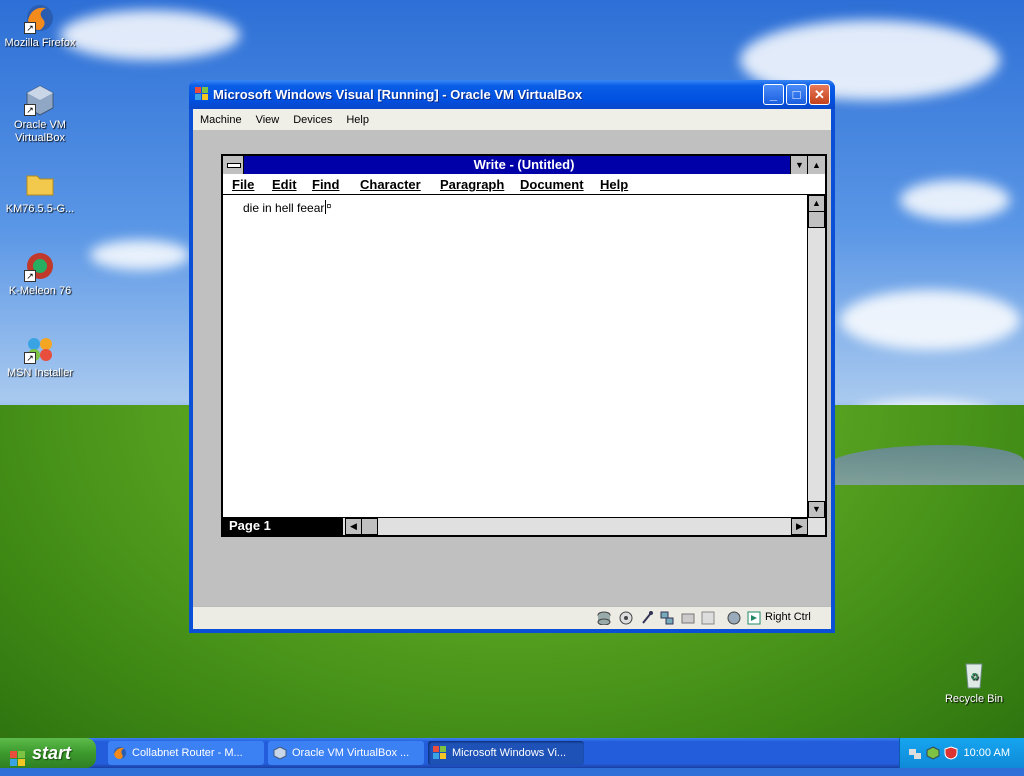 The width and height of the screenshot is (1024, 776). Describe the element at coordinates (243, 184) in the screenshot. I see `menu-file: File` at that location.